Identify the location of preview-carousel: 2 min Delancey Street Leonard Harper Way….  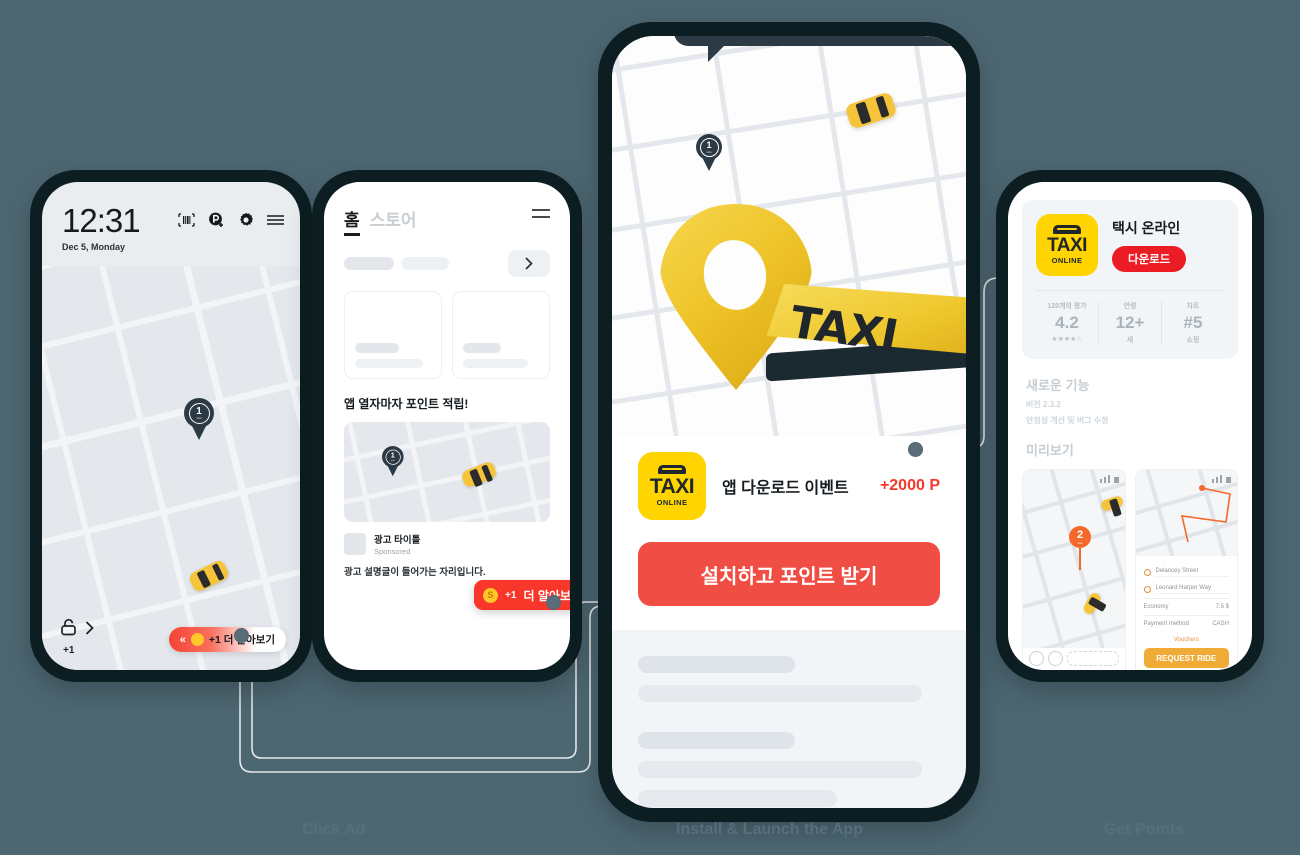
(1130, 564).